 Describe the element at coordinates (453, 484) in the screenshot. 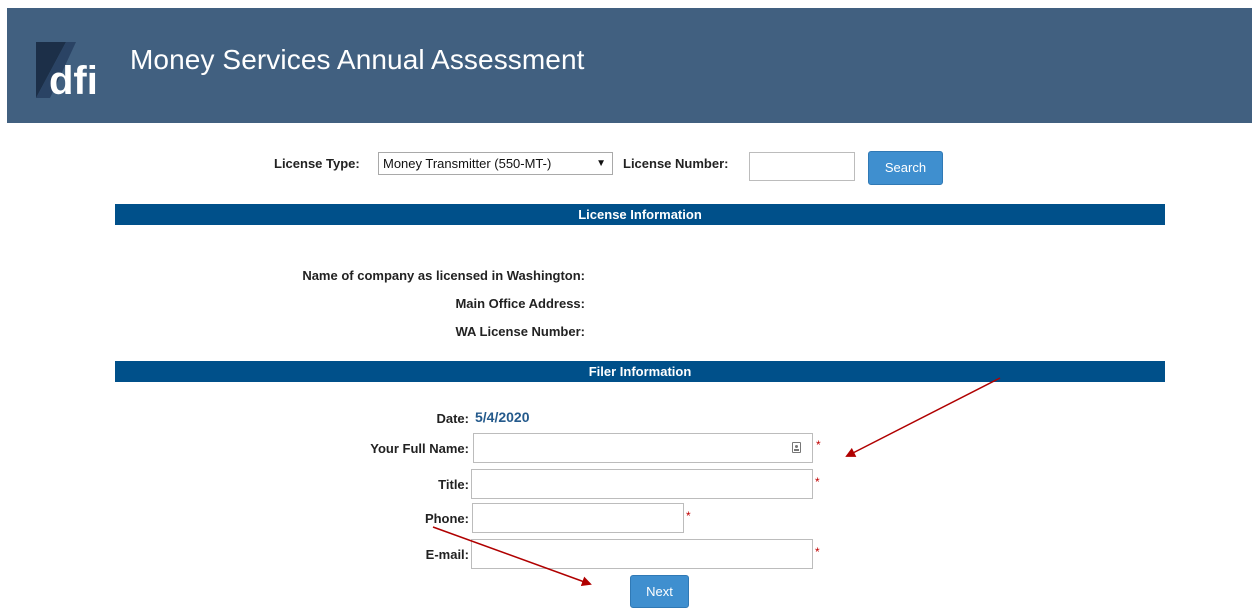

I see `title-label: Title:` at that location.